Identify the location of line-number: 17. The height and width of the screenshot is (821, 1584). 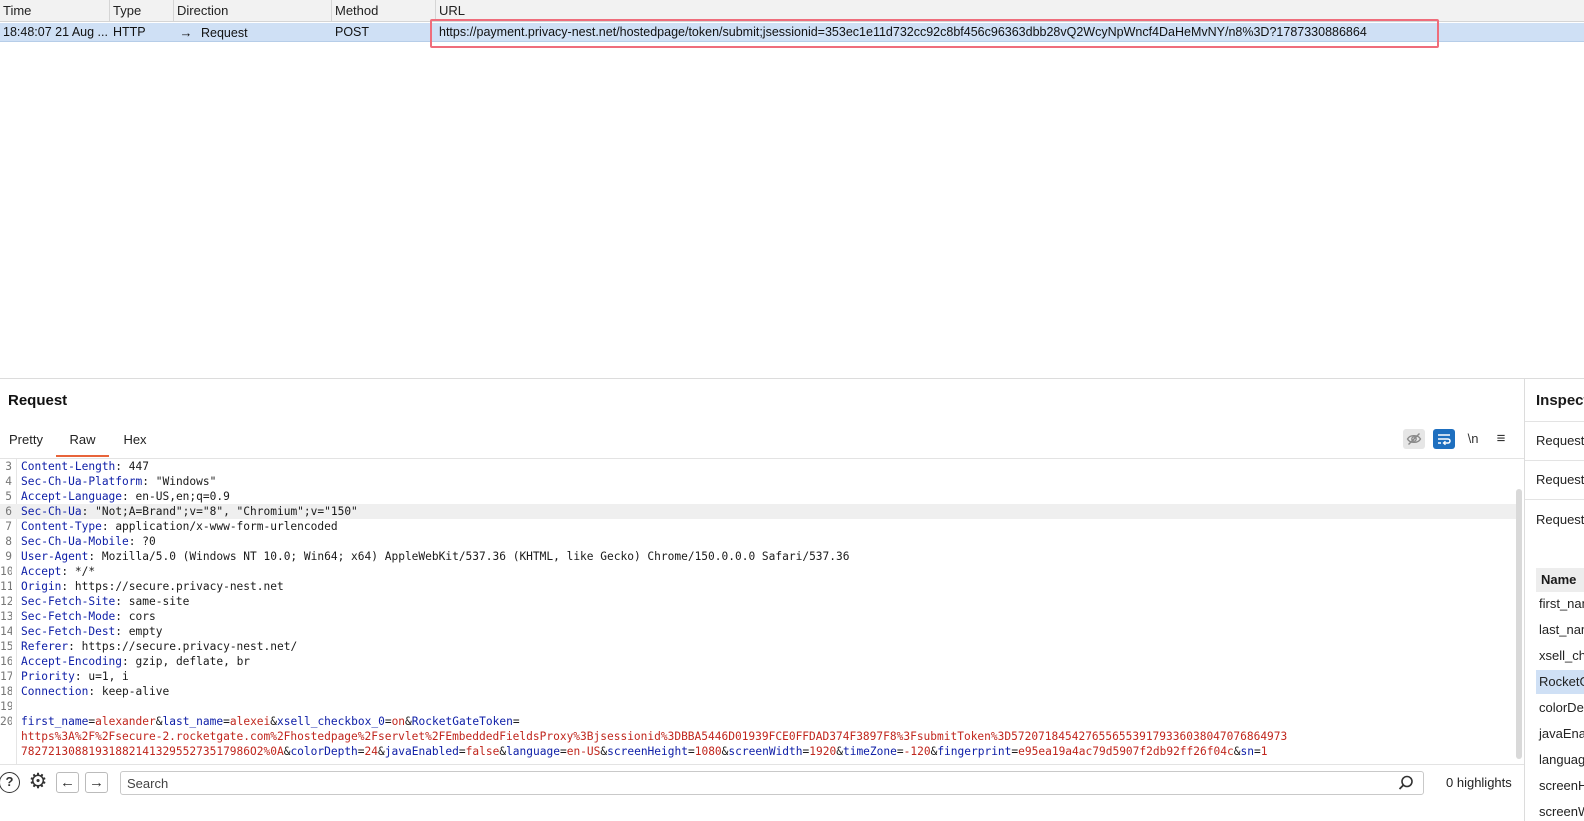
(6, 676).